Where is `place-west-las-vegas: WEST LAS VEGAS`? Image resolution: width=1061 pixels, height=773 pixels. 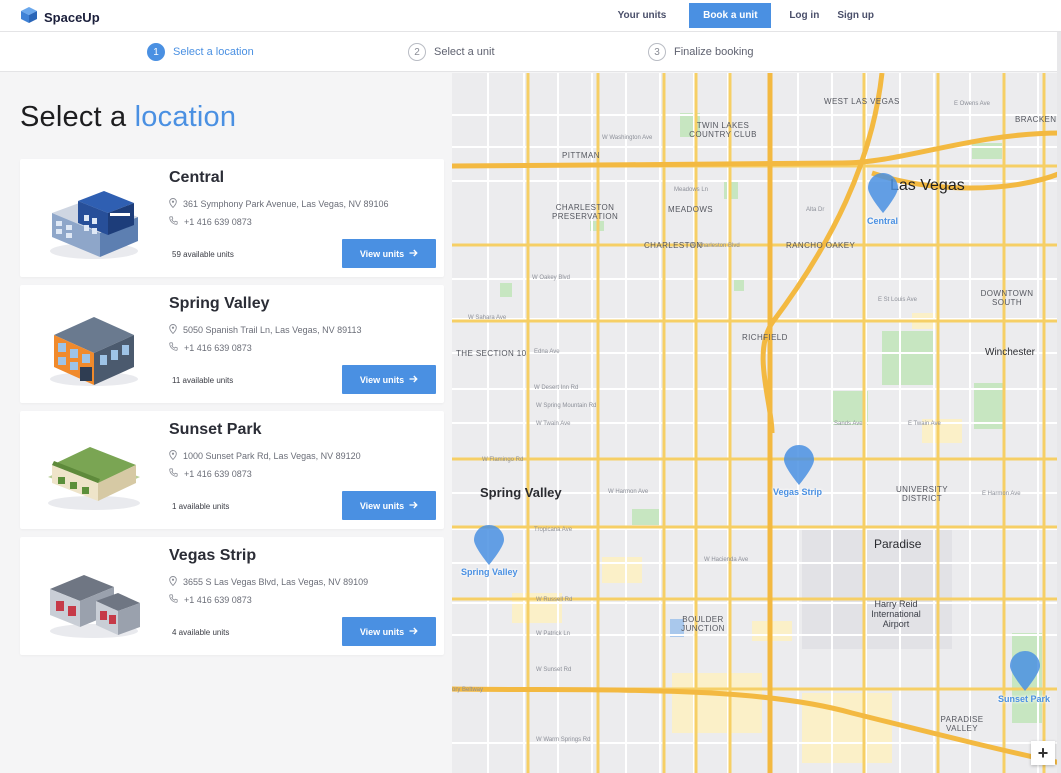
place-west-las-vegas: WEST LAS VEGAS is located at coordinates (862, 101).